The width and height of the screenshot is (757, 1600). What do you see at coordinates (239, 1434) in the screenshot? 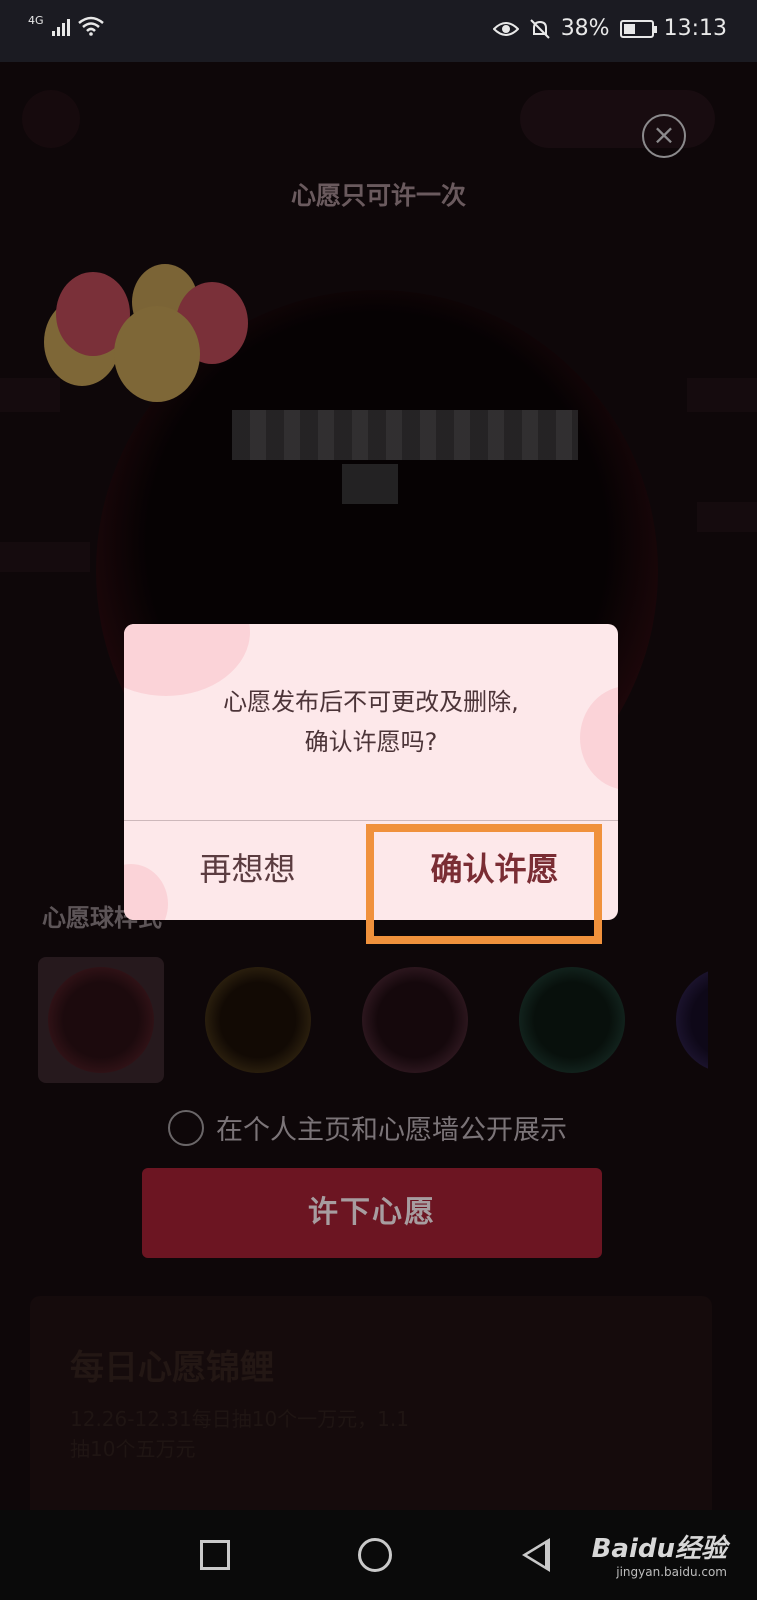
I see `daily-card-description: 12.26-12.31每日抽10个一万元，1.1抽10个五万元` at bounding box center [239, 1434].